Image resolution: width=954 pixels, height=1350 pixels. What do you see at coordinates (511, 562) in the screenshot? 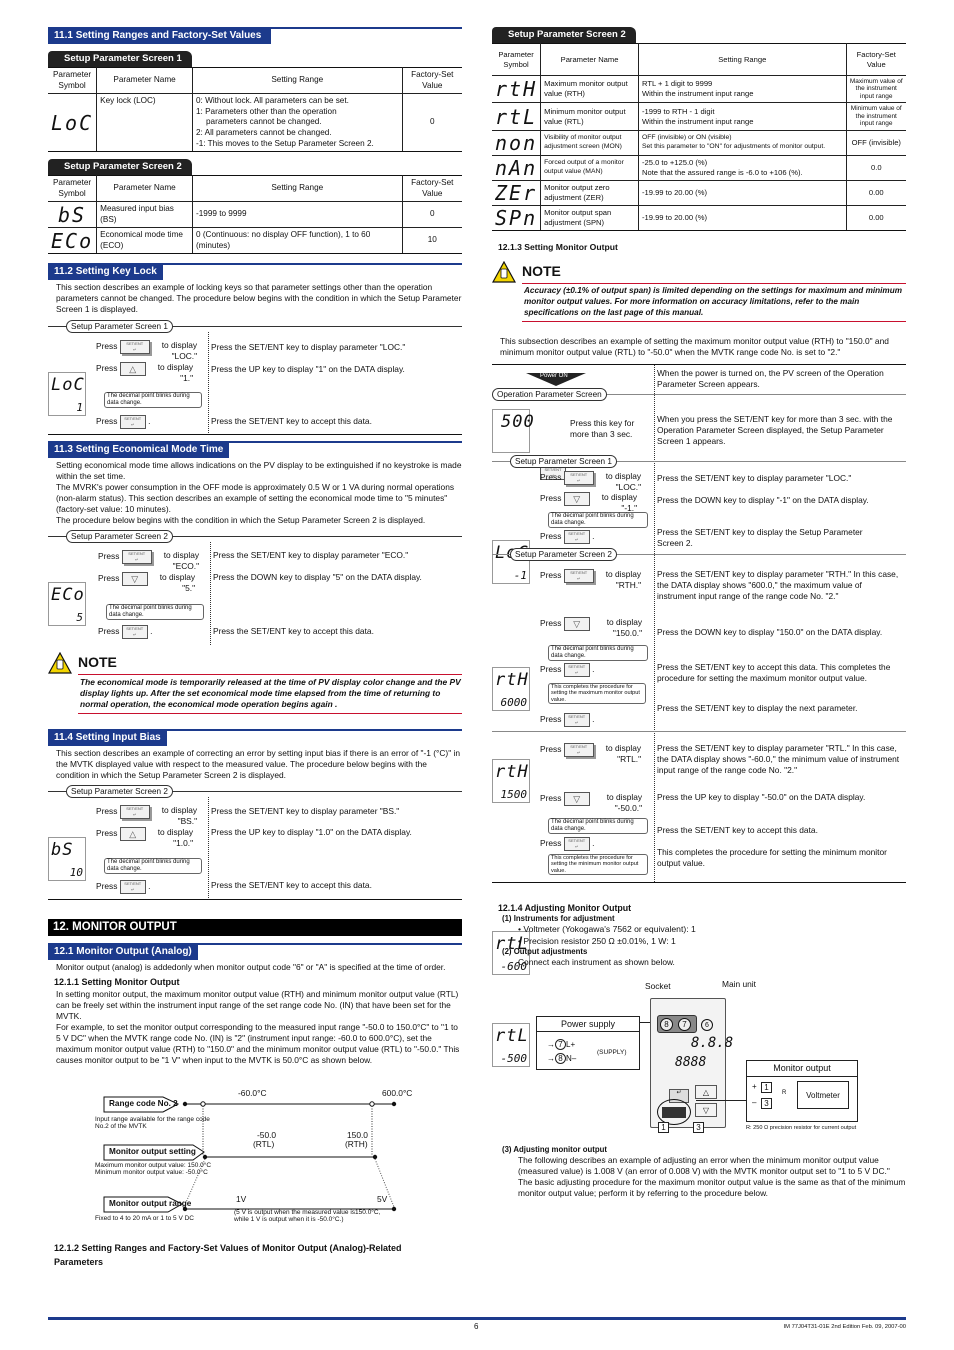
I see `lcd-display: LoC-1` at bounding box center [511, 562].